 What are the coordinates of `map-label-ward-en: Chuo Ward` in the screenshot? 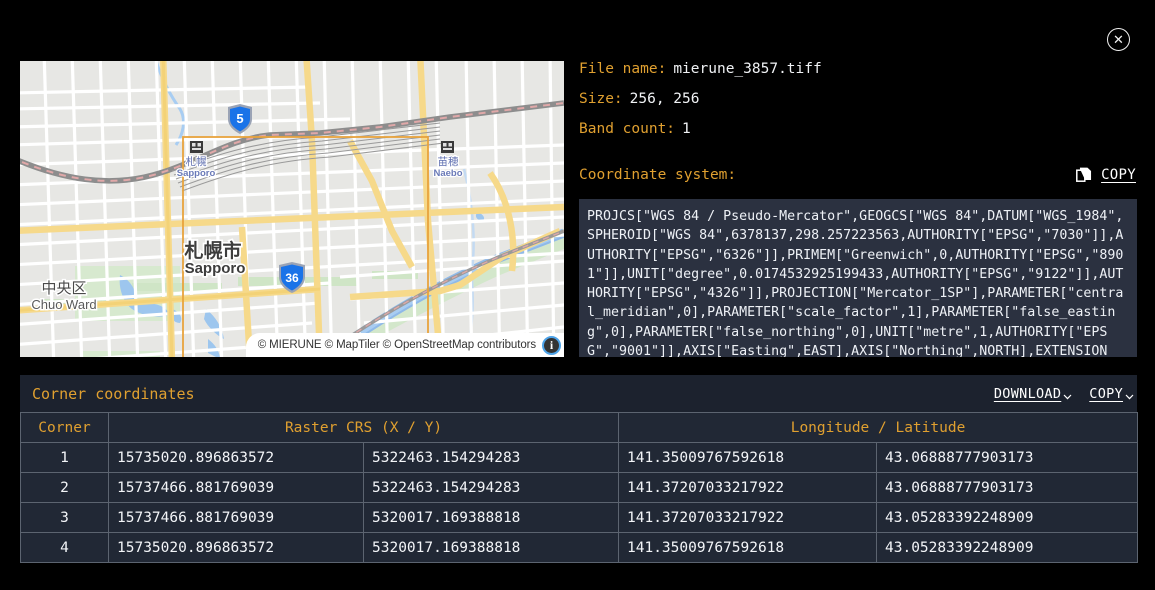 It's located at (63, 304).